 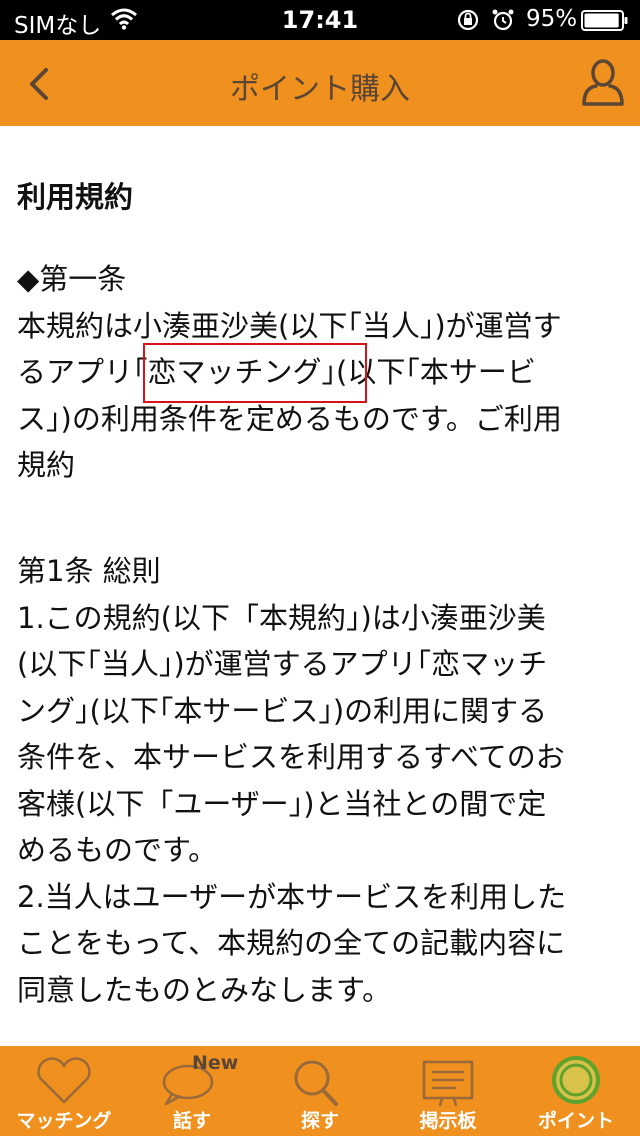 I want to click on battery-percent: 95%, so click(x=552, y=19).